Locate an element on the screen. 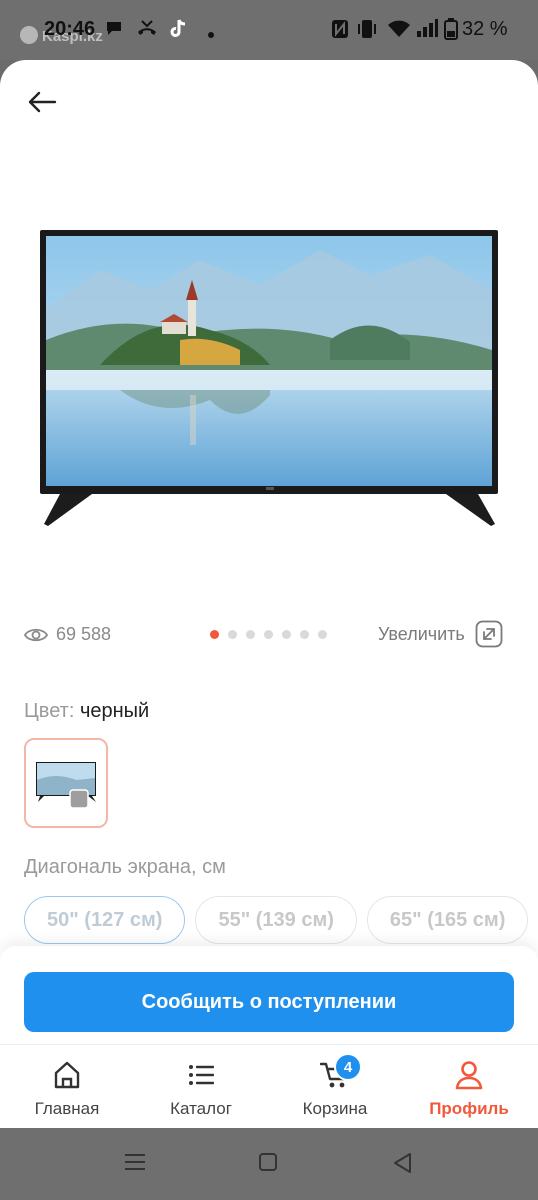 The height and width of the screenshot is (1200, 538). back-nav-button is located at coordinates (402, 1165).